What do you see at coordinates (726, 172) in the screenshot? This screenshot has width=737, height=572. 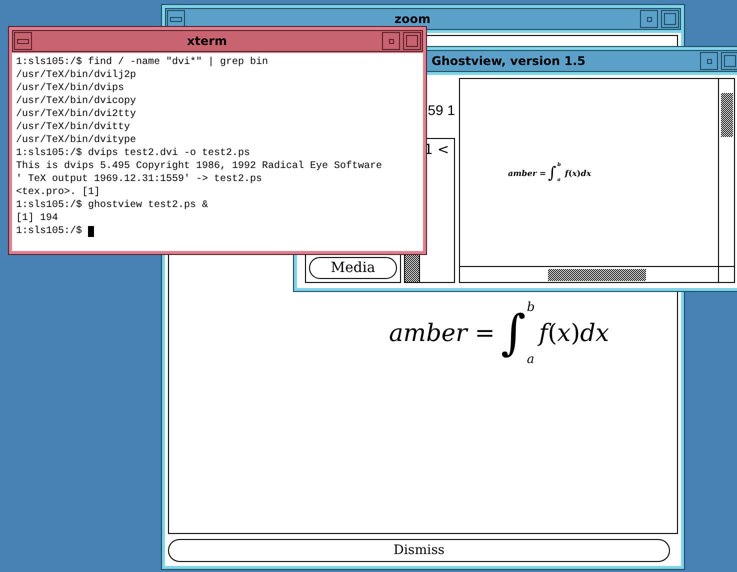 I see `vertical-scrollbar` at bounding box center [726, 172].